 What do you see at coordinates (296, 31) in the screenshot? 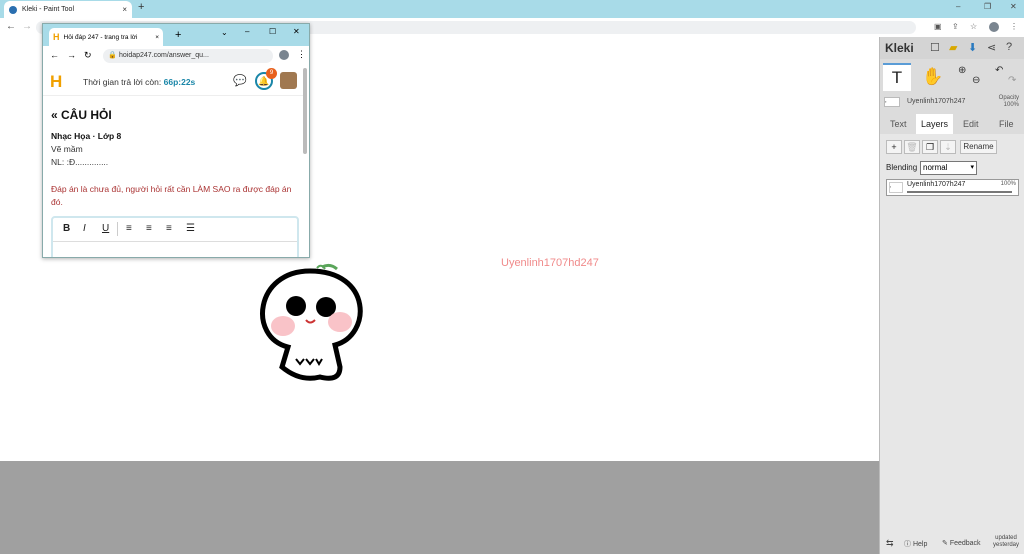
I see `popup-close-button: ✕` at bounding box center [296, 31].